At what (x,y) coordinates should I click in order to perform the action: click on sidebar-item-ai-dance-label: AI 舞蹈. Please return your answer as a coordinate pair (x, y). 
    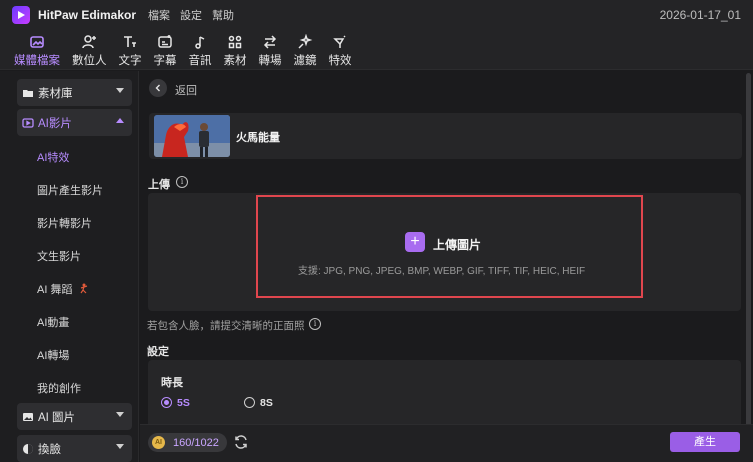
    Looking at the image, I should click on (55, 290).